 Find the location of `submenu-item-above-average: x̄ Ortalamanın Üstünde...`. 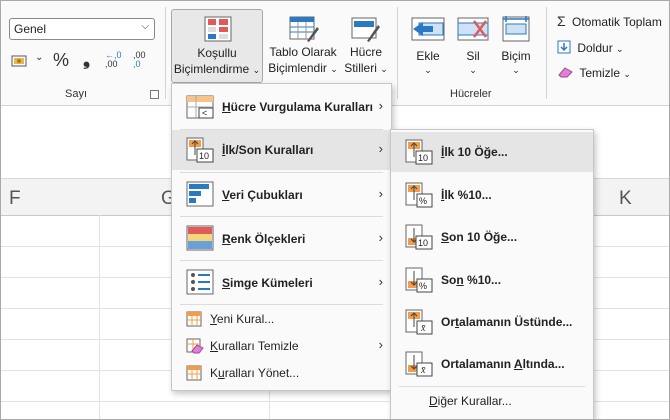

submenu-item-above-average: x̄ Ortalamanın Üstünde... is located at coordinates (492, 322).